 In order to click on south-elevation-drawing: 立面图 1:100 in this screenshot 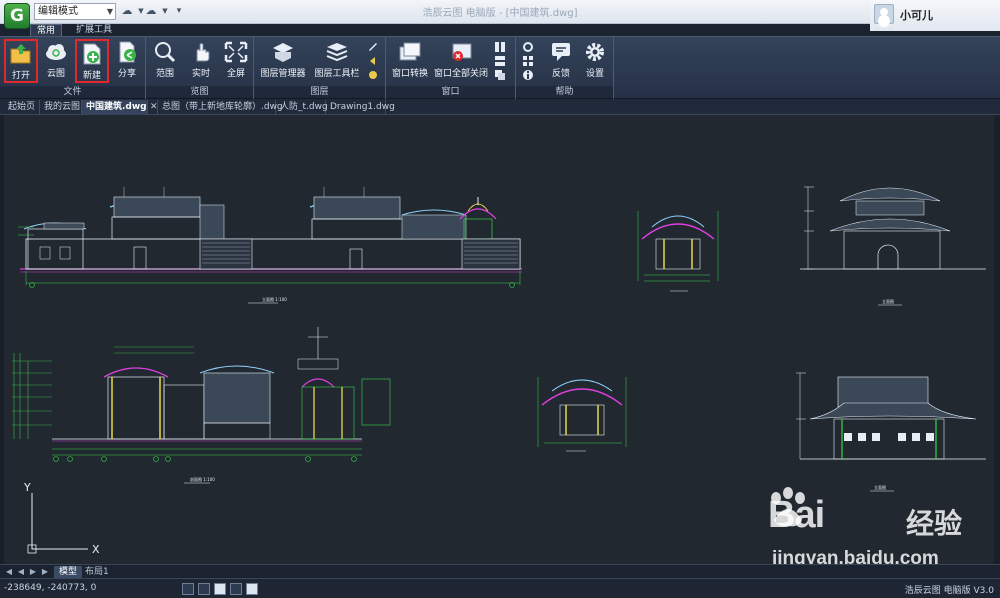, I will do `click(270, 245)`.